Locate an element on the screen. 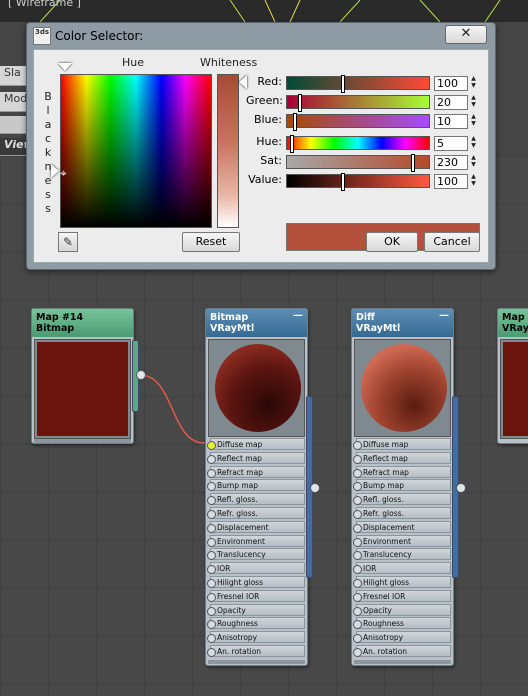  ok-button: OK is located at coordinates (392, 242).